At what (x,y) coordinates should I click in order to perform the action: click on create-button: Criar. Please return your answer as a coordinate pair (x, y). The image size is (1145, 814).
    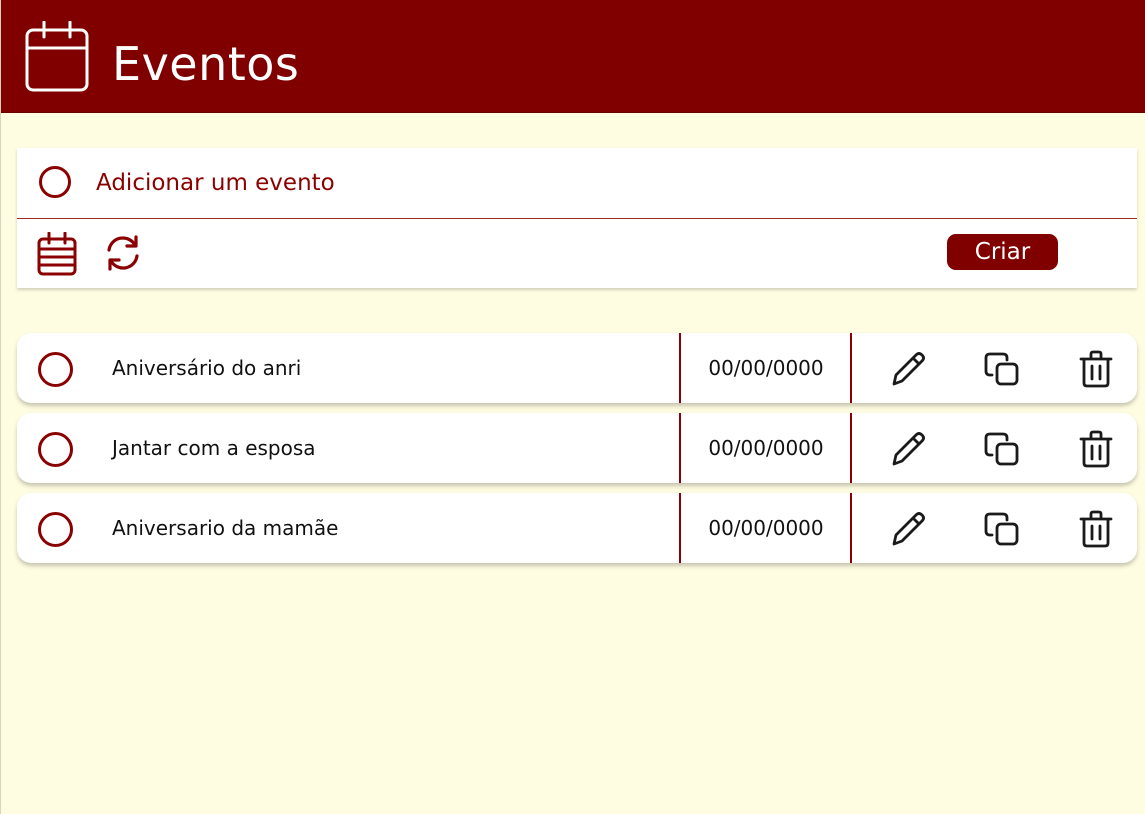
    Looking at the image, I should click on (1002, 252).